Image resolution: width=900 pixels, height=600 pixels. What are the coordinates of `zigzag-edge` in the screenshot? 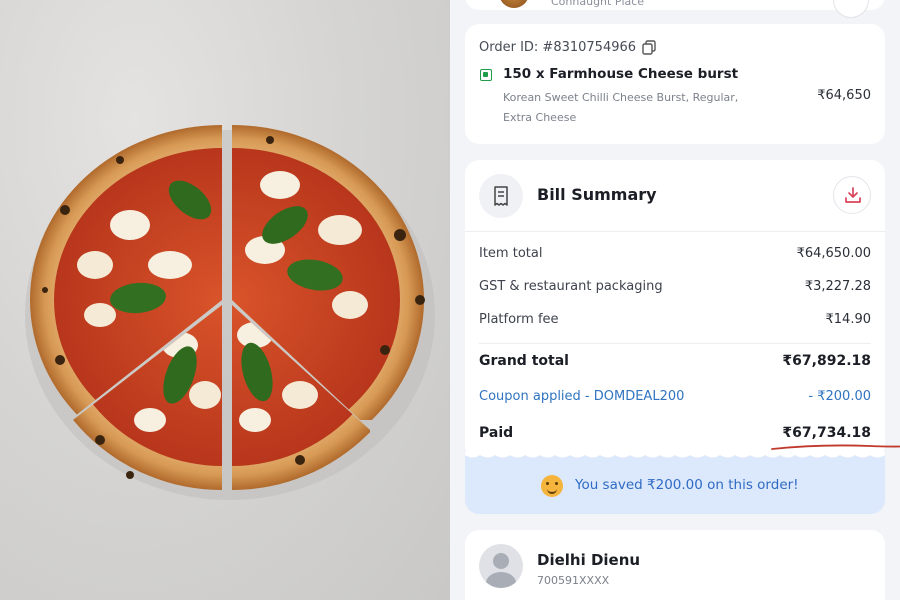 It's located at (675, 455).